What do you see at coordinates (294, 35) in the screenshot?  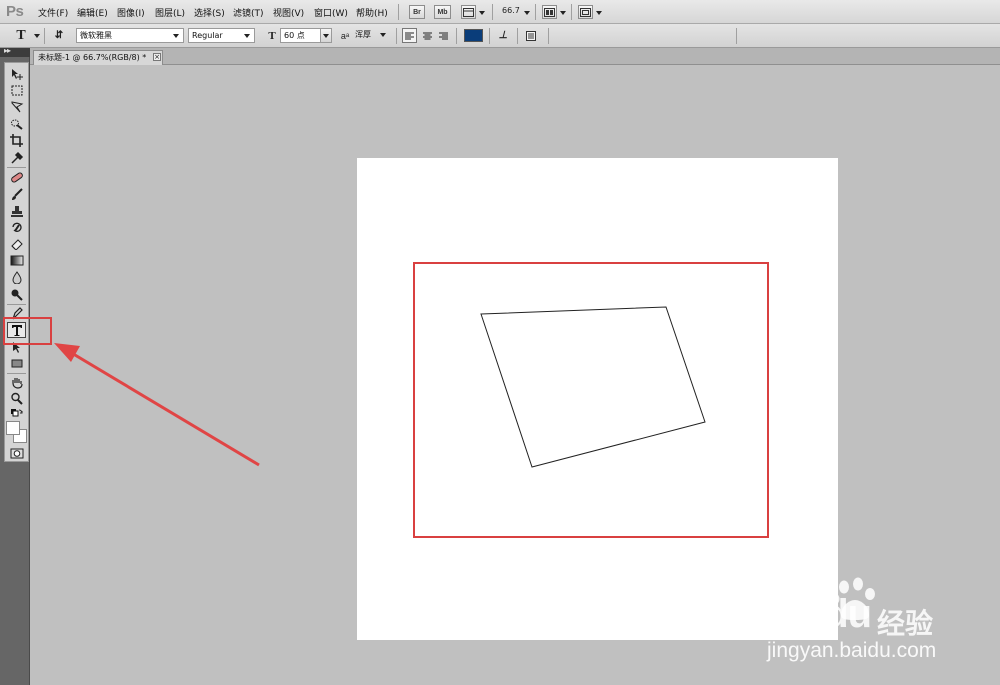 I see `font-size-value: 60 点` at bounding box center [294, 35].